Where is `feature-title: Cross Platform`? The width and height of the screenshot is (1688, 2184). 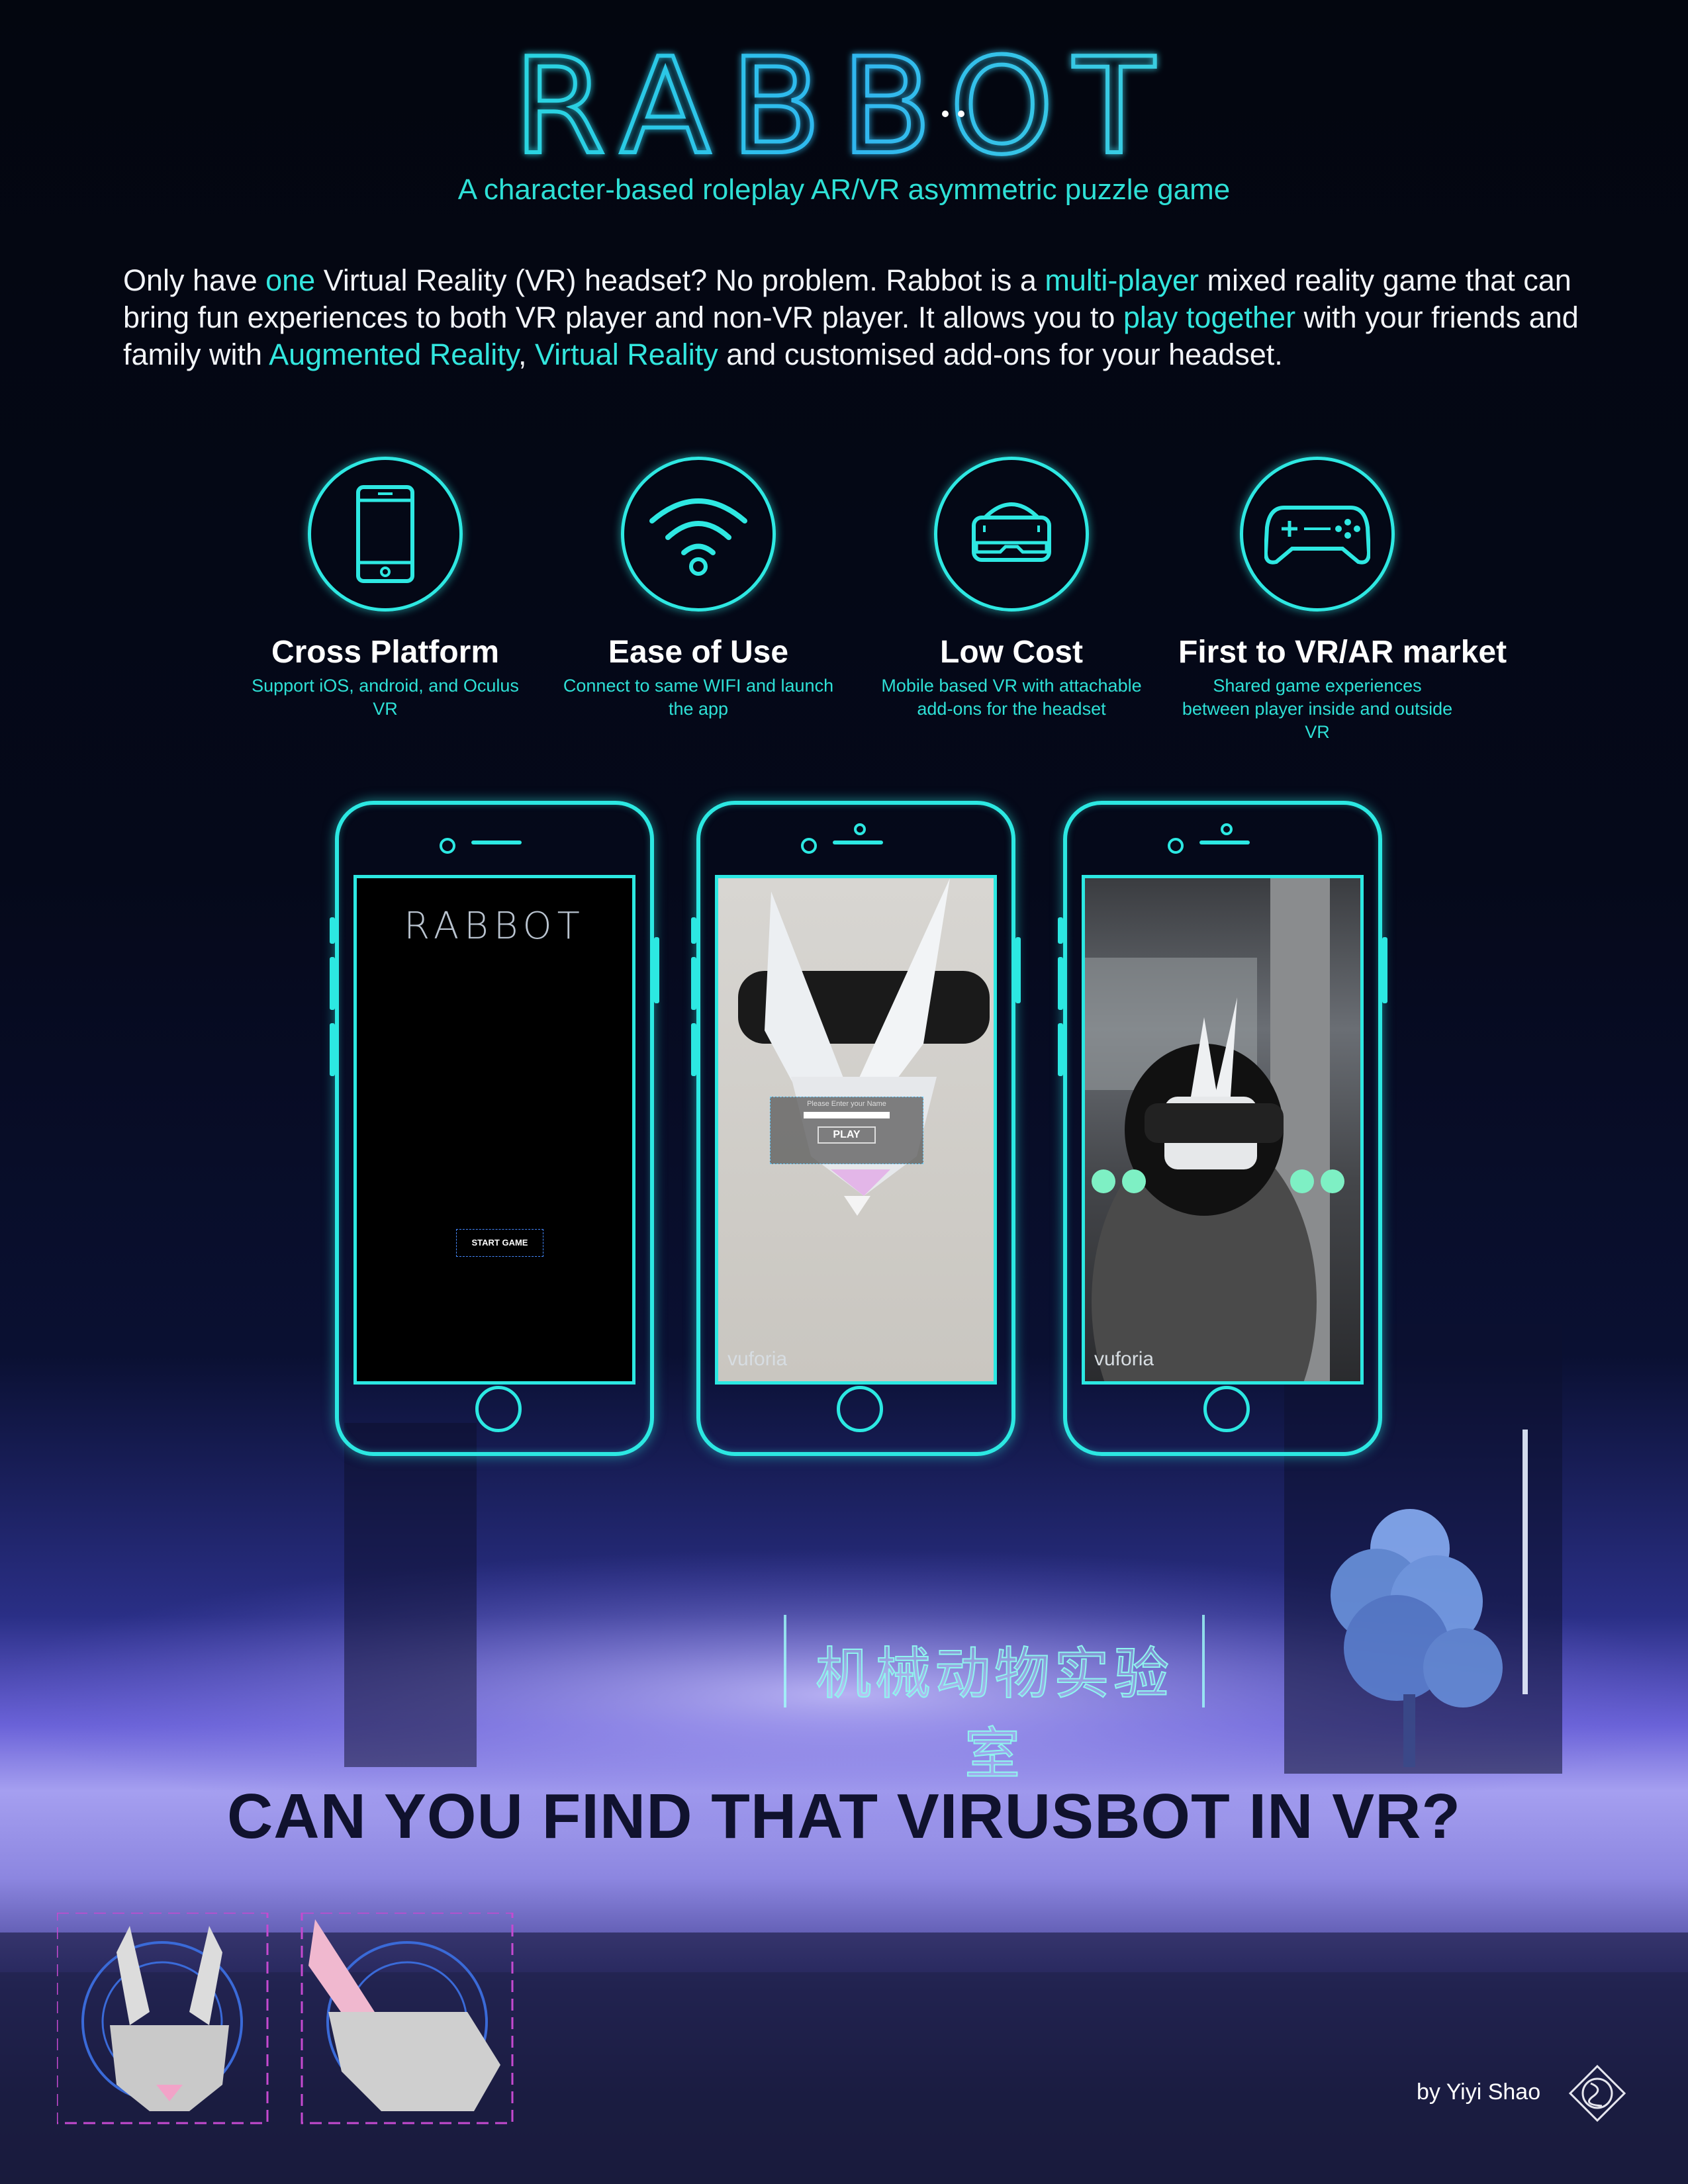 feature-title: Cross Platform is located at coordinates (385, 653).